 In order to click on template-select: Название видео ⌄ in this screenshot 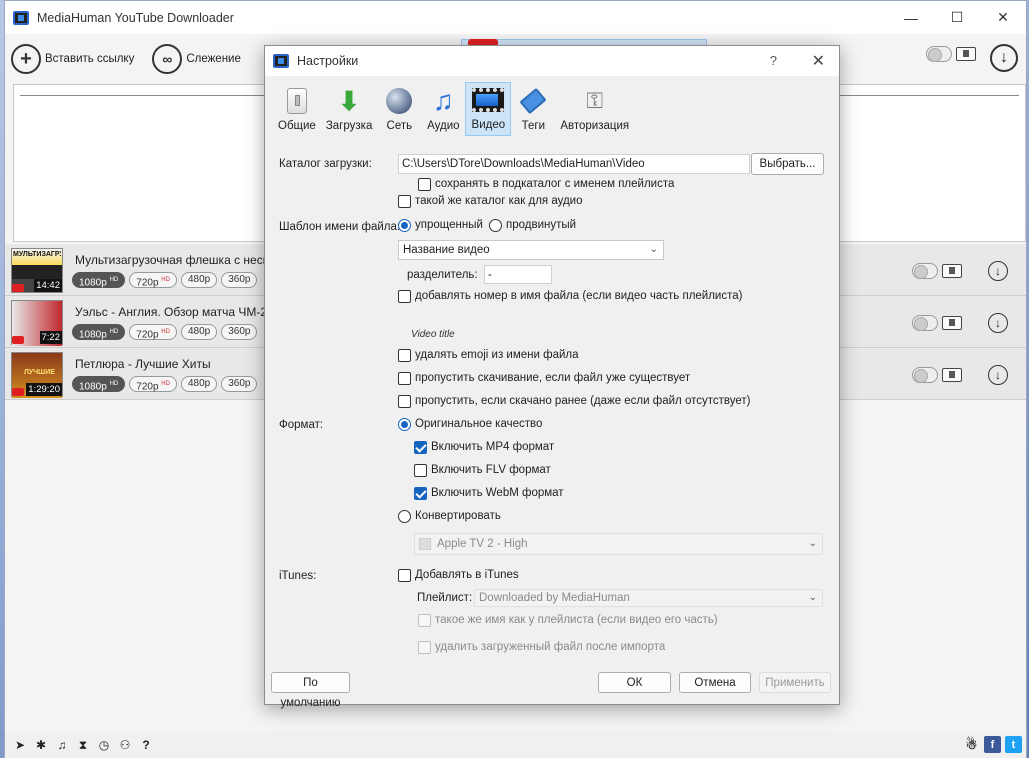, I will do `click(531, 250)`.